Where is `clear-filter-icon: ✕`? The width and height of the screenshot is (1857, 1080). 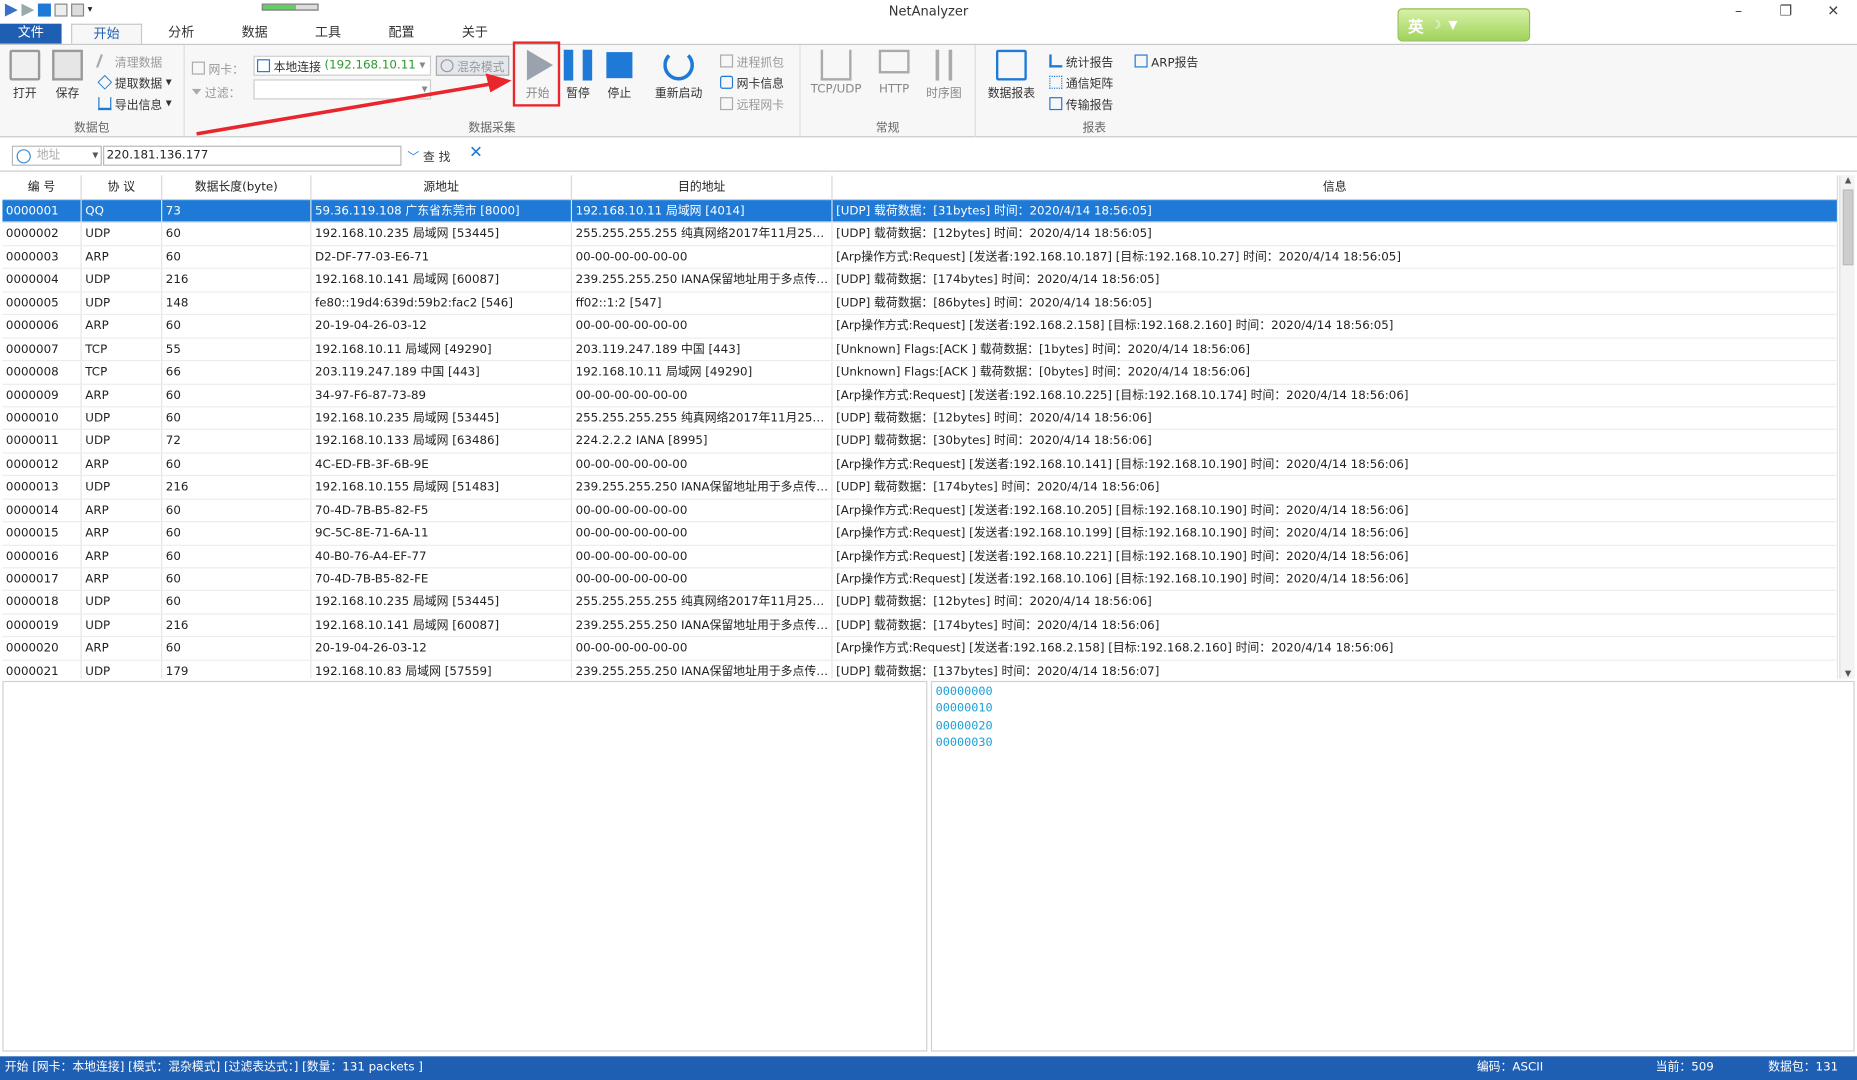 clear-filter-icon: ✕ is located at coordinates (476, 152).